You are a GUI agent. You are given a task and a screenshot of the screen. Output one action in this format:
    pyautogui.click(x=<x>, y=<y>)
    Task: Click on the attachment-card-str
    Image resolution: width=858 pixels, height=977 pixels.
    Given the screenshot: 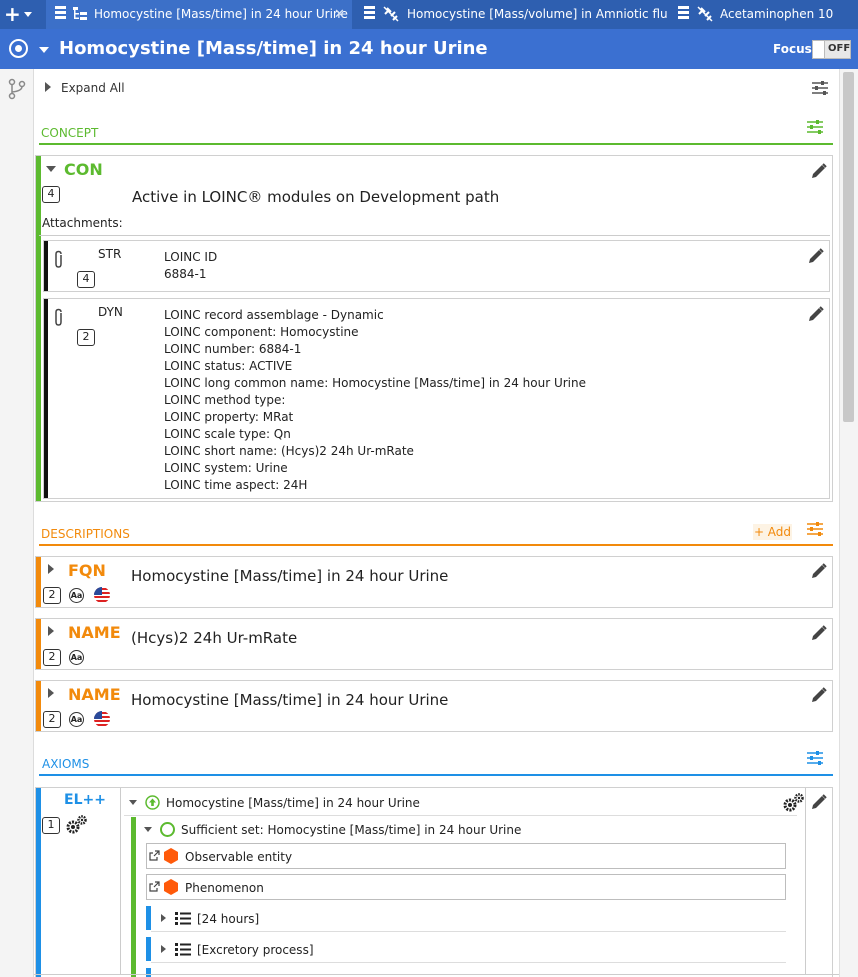 What is the action you would take?
    pyautogui.click(x=436, y=266)
    